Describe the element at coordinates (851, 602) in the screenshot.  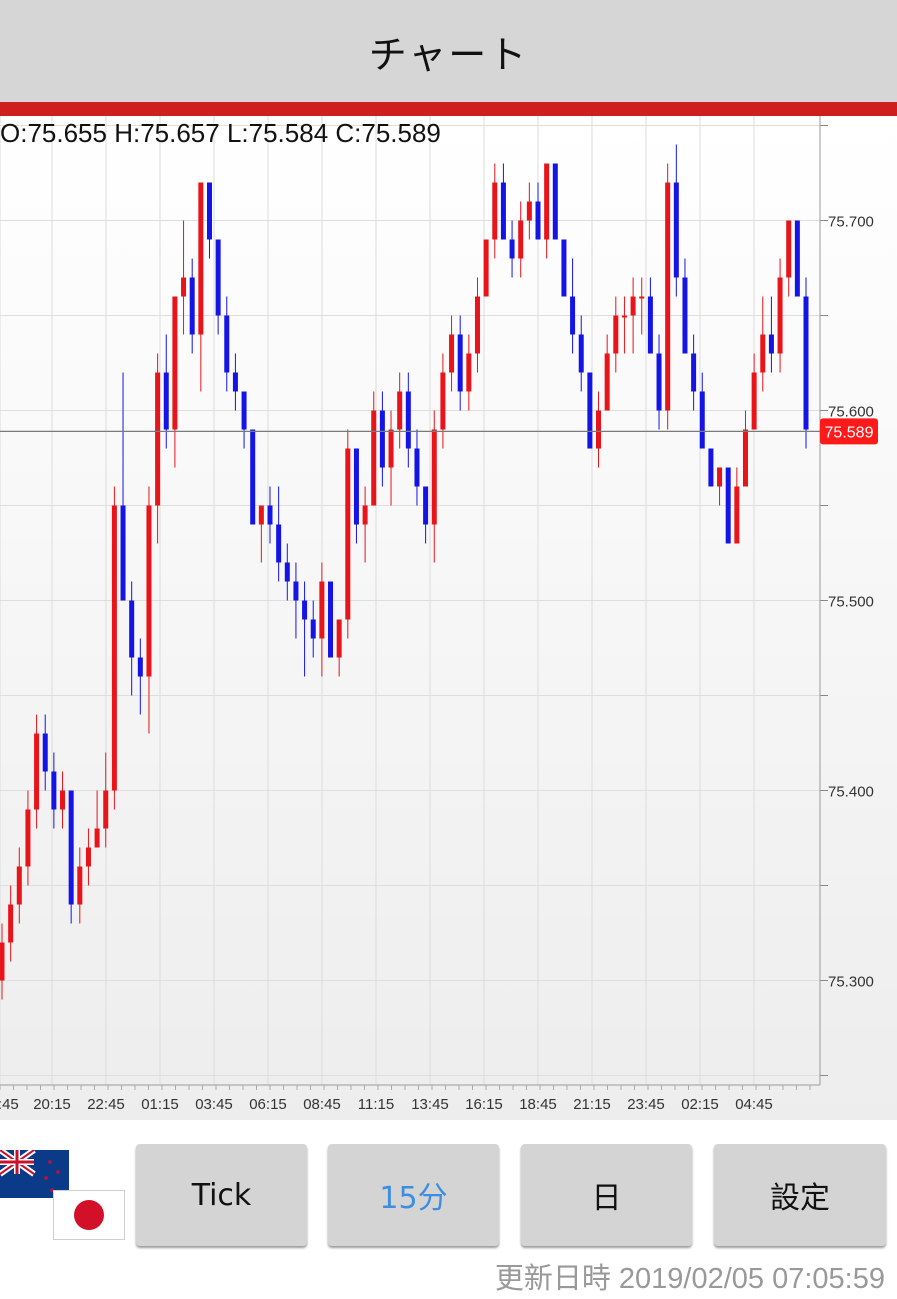
I see `y-tick-label: 75.500` at that location.